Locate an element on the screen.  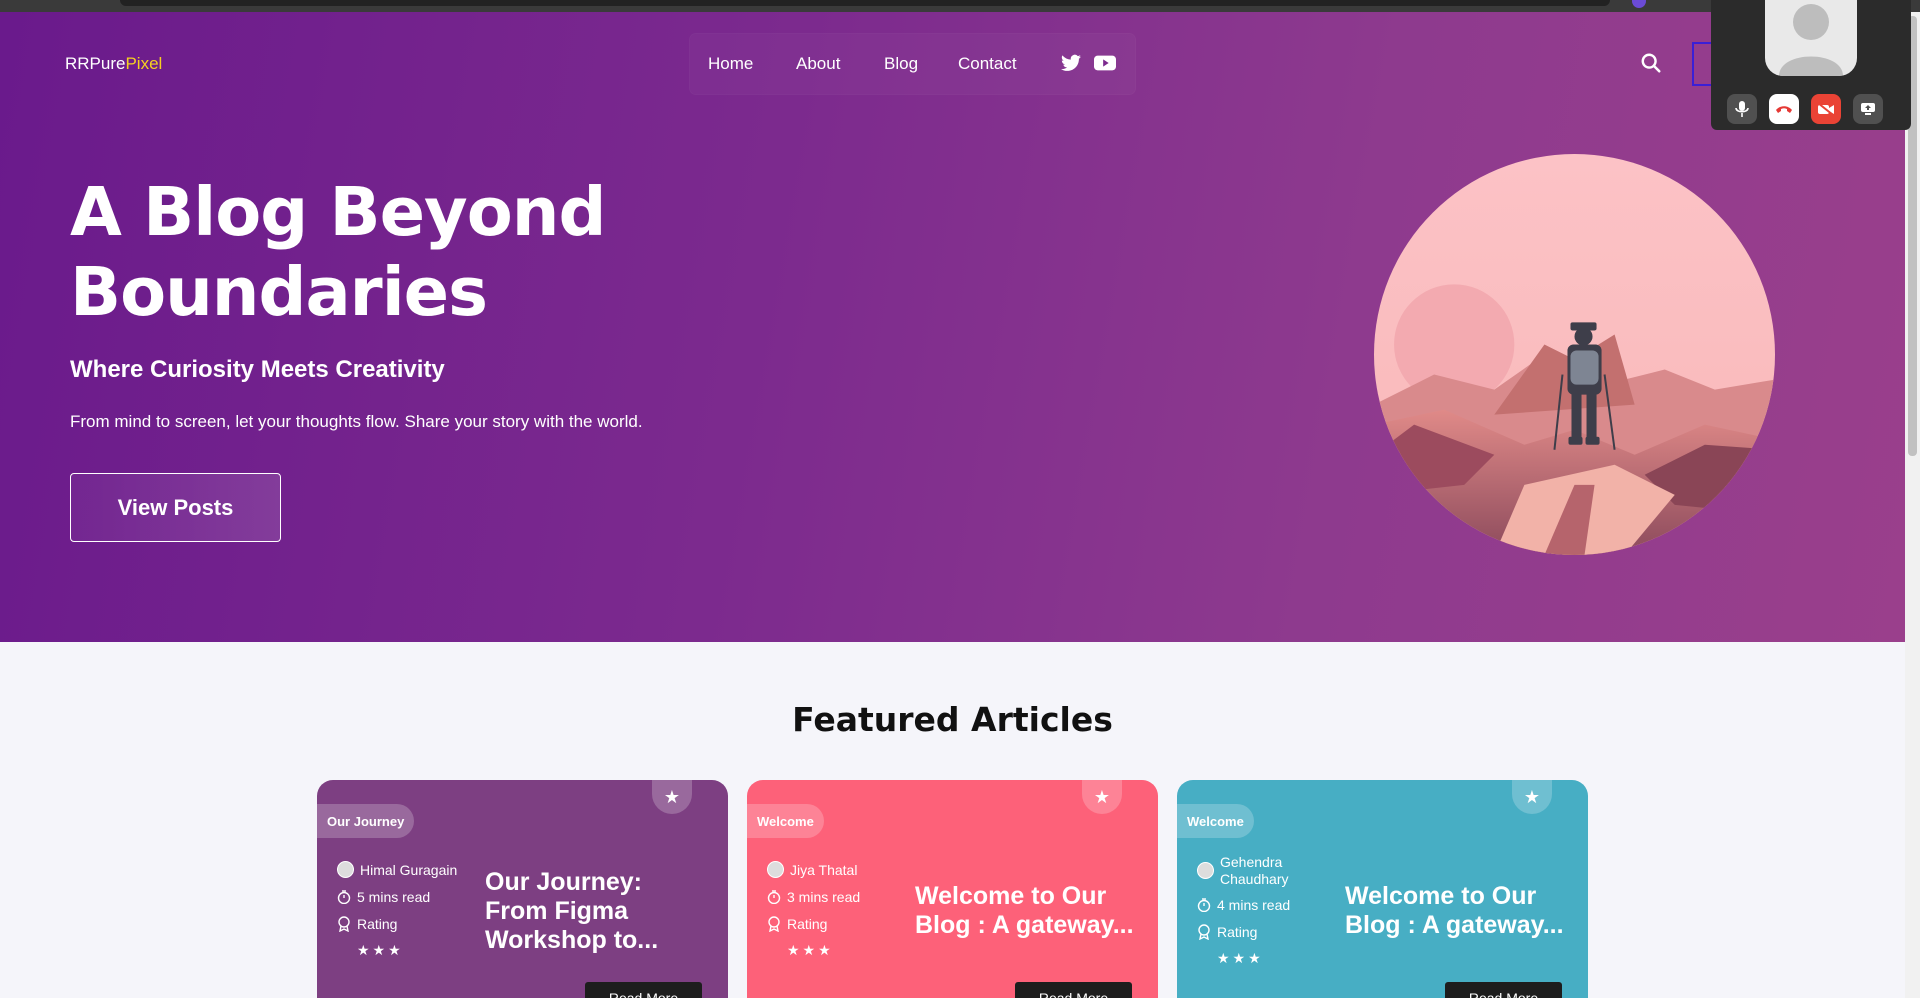
logo-main-text: RRPure is located at coordinates (95, 63).